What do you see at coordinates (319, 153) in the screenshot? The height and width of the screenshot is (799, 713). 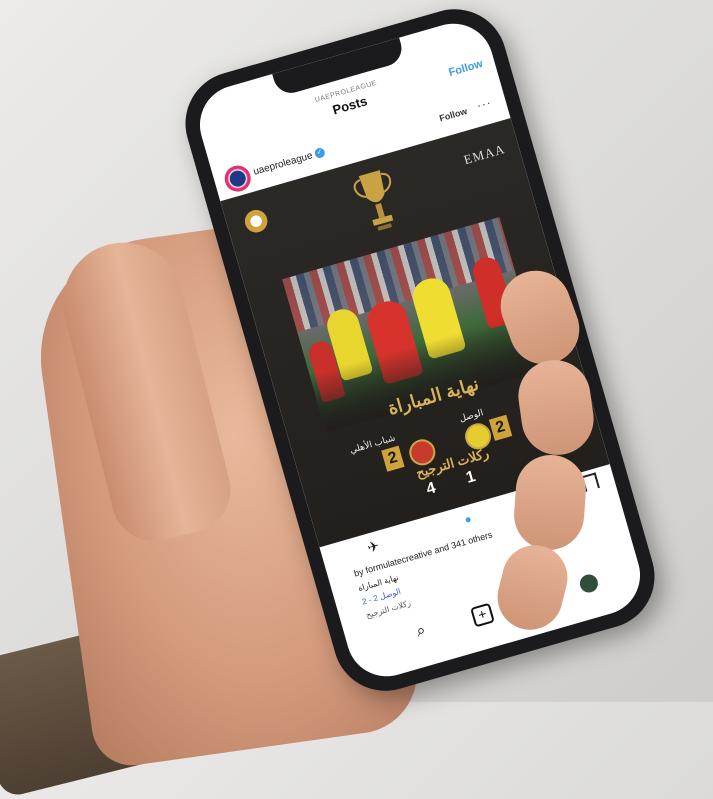 I see `verified-icon: ✓` at bounding box center [319, 153].